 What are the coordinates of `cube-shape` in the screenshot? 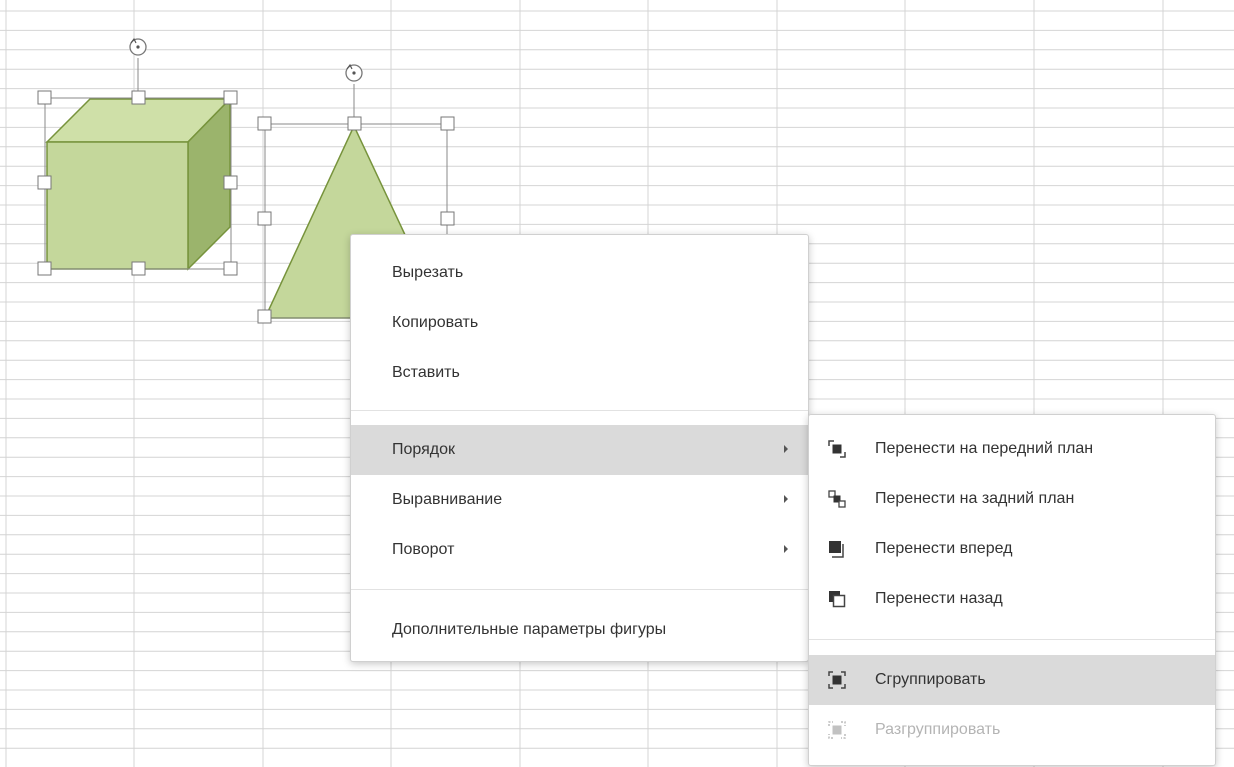 It's located at (138, 184).